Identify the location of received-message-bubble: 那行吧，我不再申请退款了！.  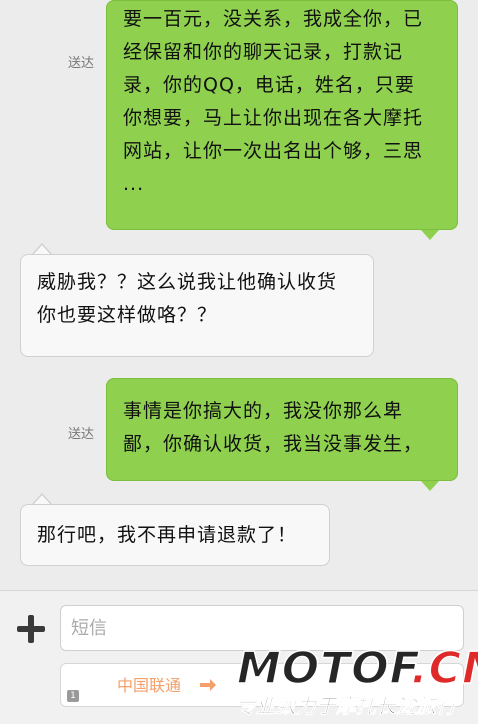
(175, 535).